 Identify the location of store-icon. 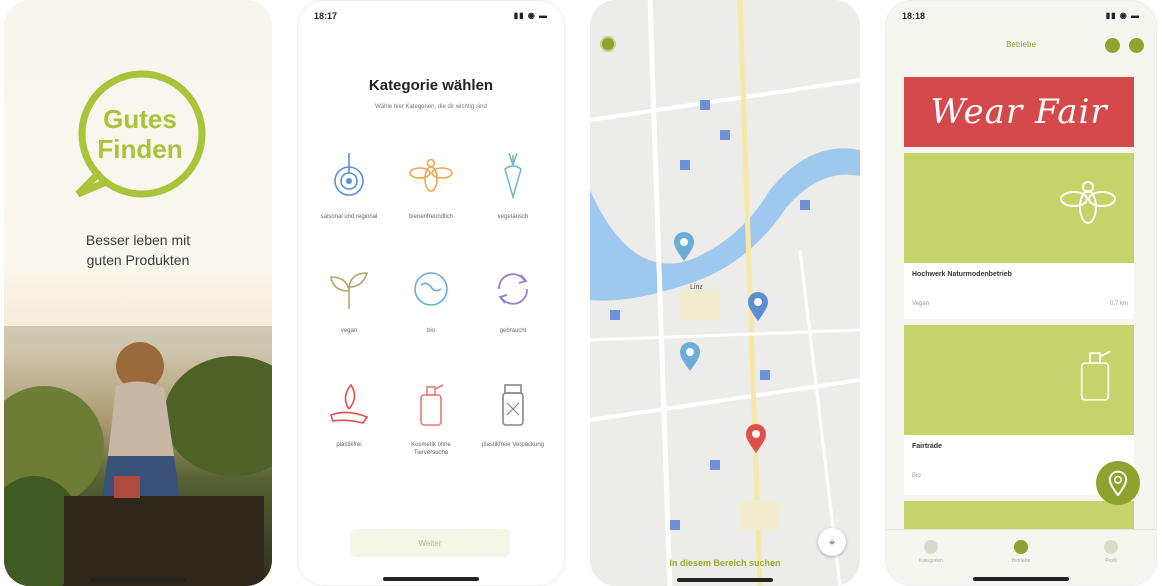
(1021, 547).